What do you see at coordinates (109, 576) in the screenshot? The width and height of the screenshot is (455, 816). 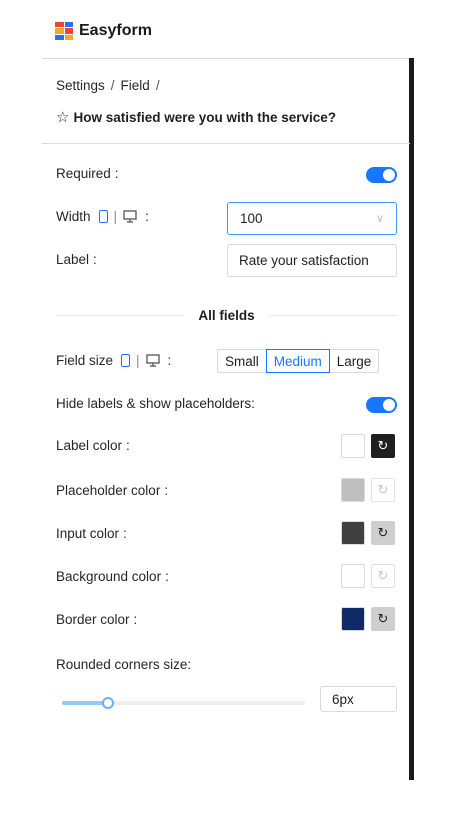 I see `background-color-text: Background color` at bounding box center [109, 576].